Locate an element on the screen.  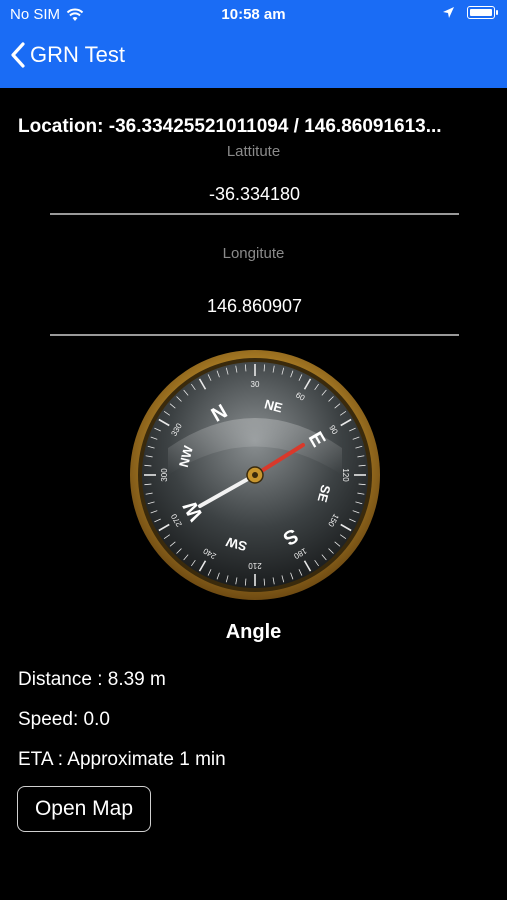
compass-degree-label: 210 is located at coordinates (255, 565).